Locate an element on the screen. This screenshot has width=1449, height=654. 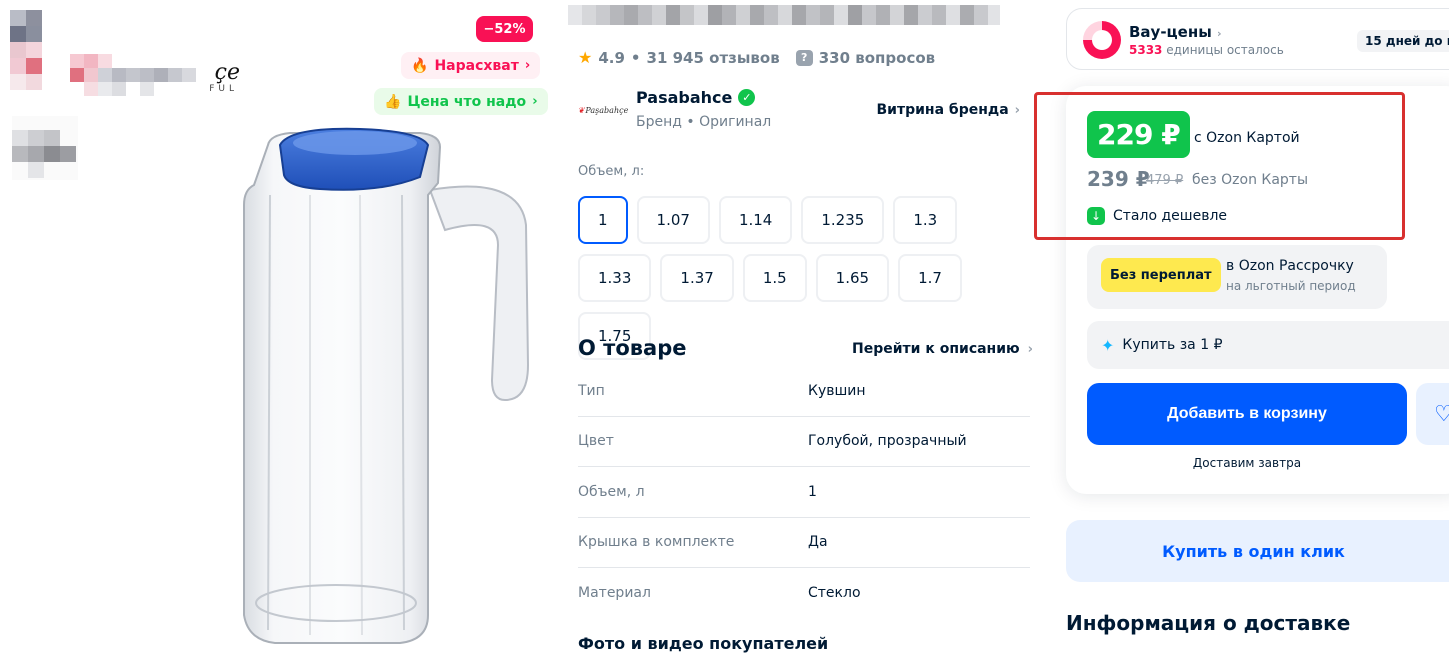
spec-row: Крышка в комплекте Да is located at coordinates (804, 543).